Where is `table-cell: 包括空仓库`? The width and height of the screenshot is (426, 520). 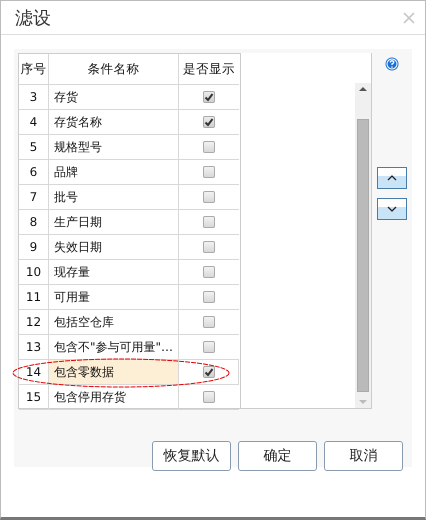 table-cell: 包括空仓库 is located at coordinates (114, 322).